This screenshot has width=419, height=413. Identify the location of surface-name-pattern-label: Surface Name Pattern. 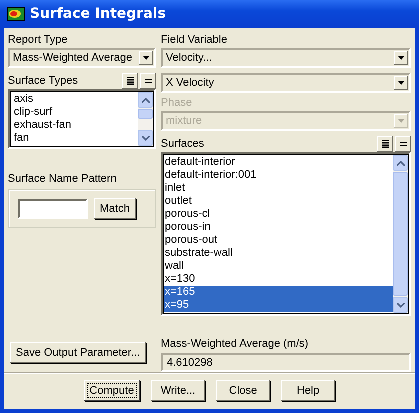
(63, 179).